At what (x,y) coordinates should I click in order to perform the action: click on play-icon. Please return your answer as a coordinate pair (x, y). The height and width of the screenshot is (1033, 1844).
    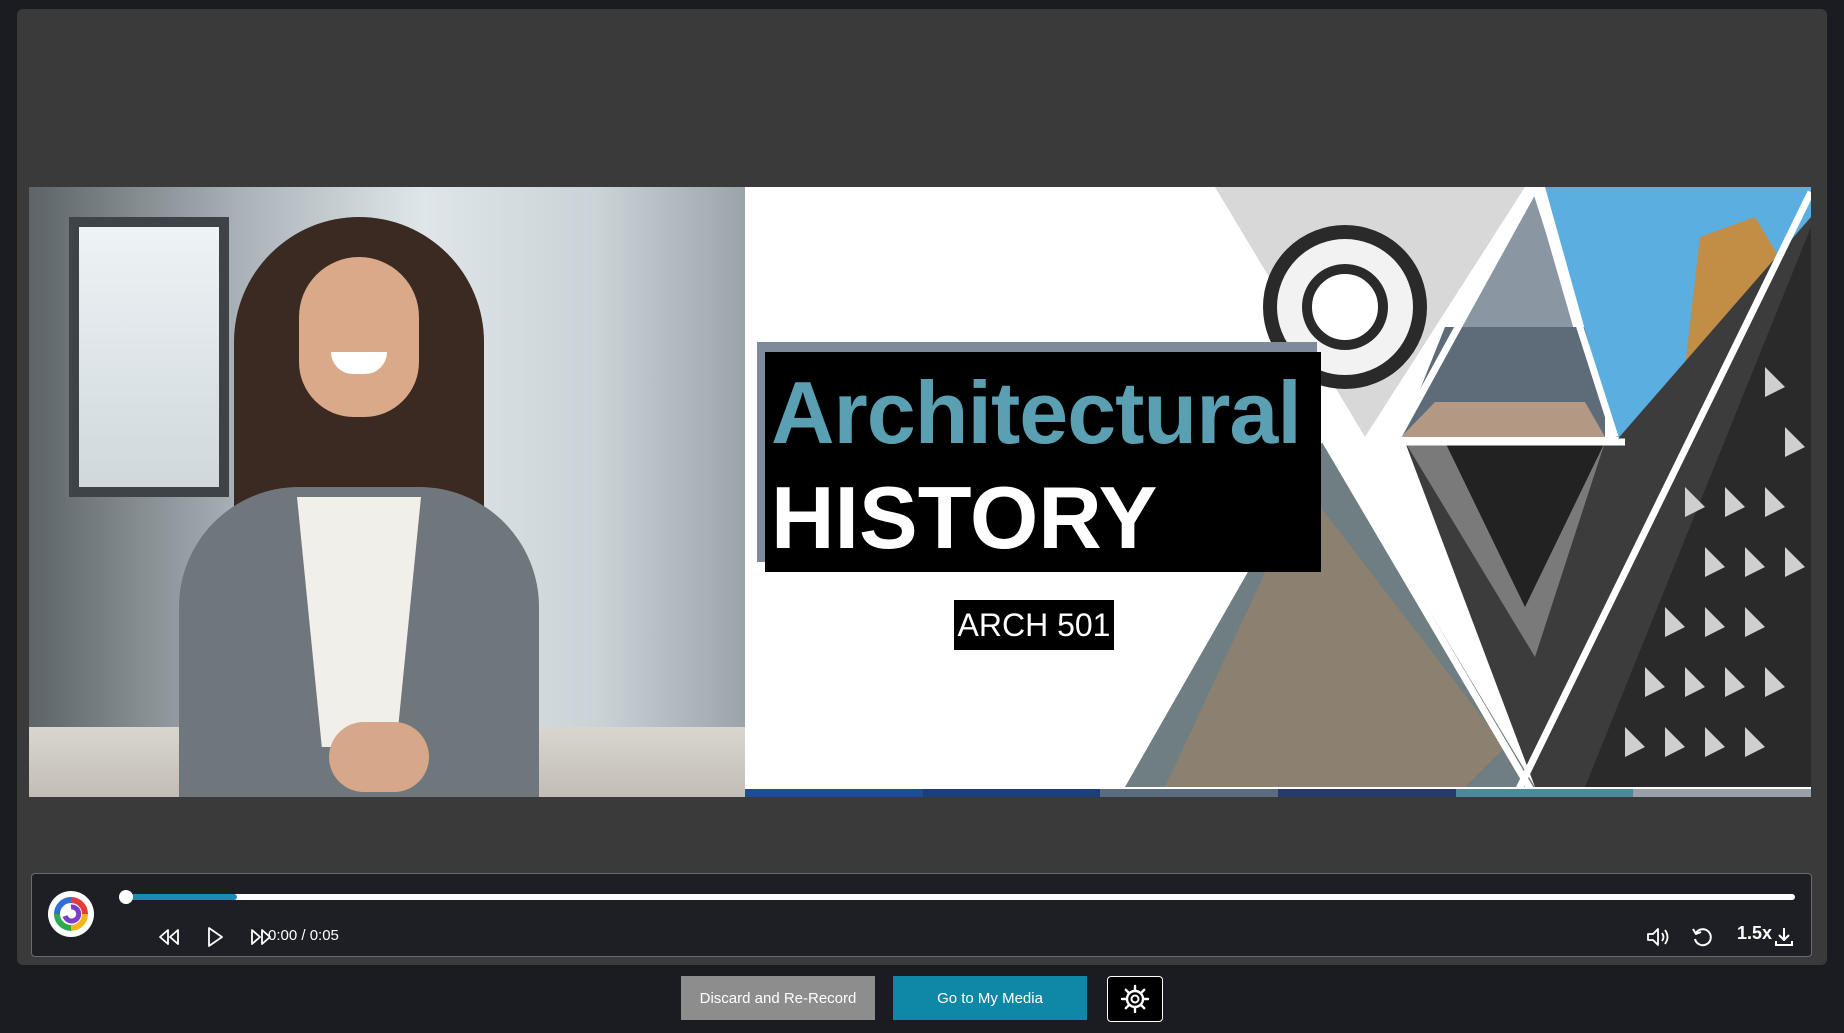
    Looking at the image, I should click on (215, 937).